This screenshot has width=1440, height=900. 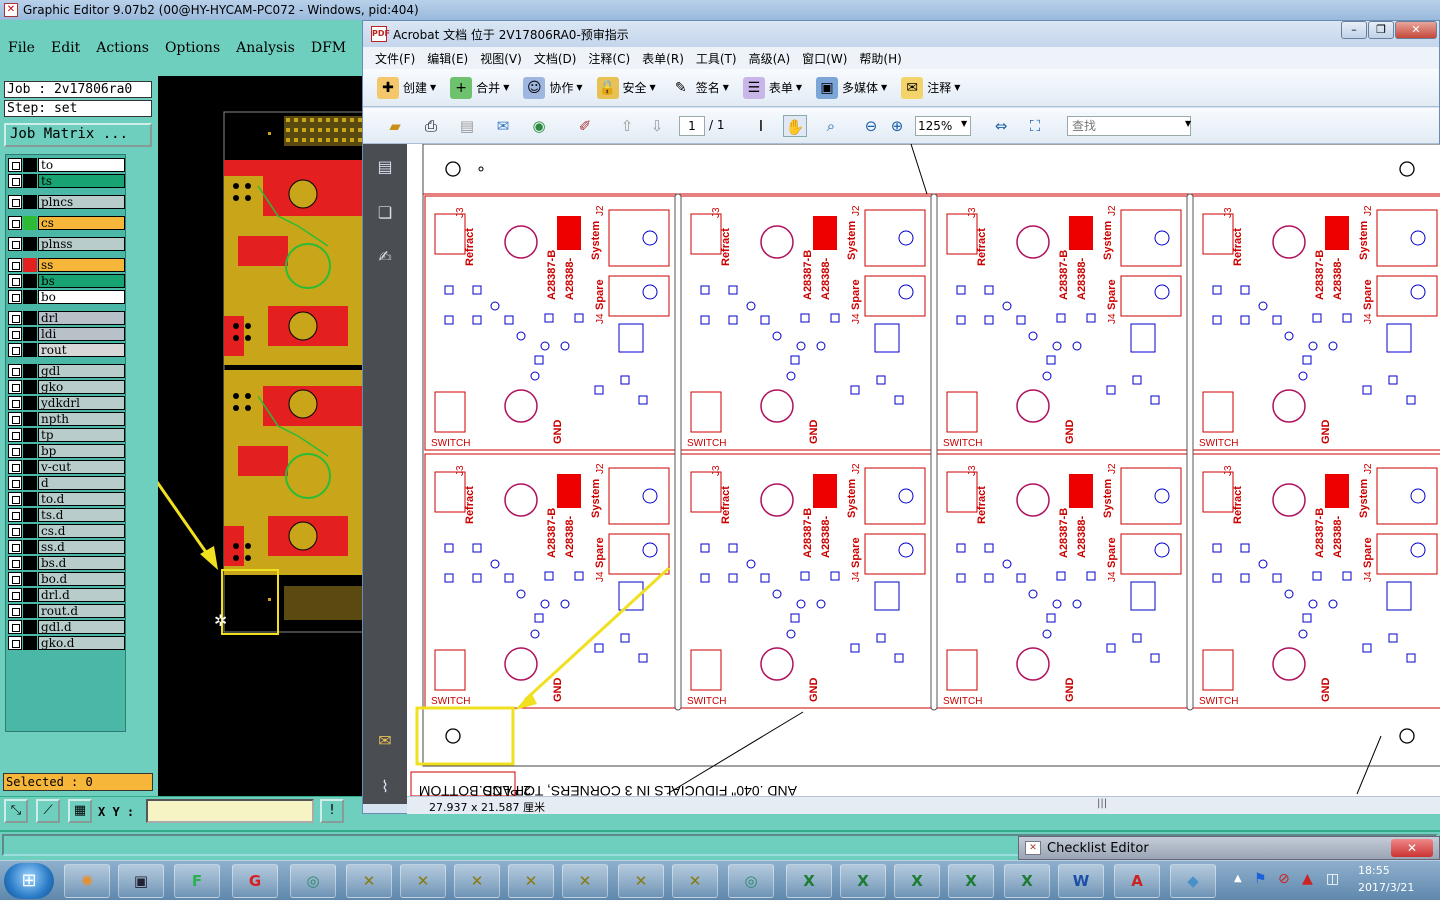 What do you see at coordinates (80, 811) in the screenshot?
I see `grid-tool-icon: ▦` at bounding box center [80, 811].